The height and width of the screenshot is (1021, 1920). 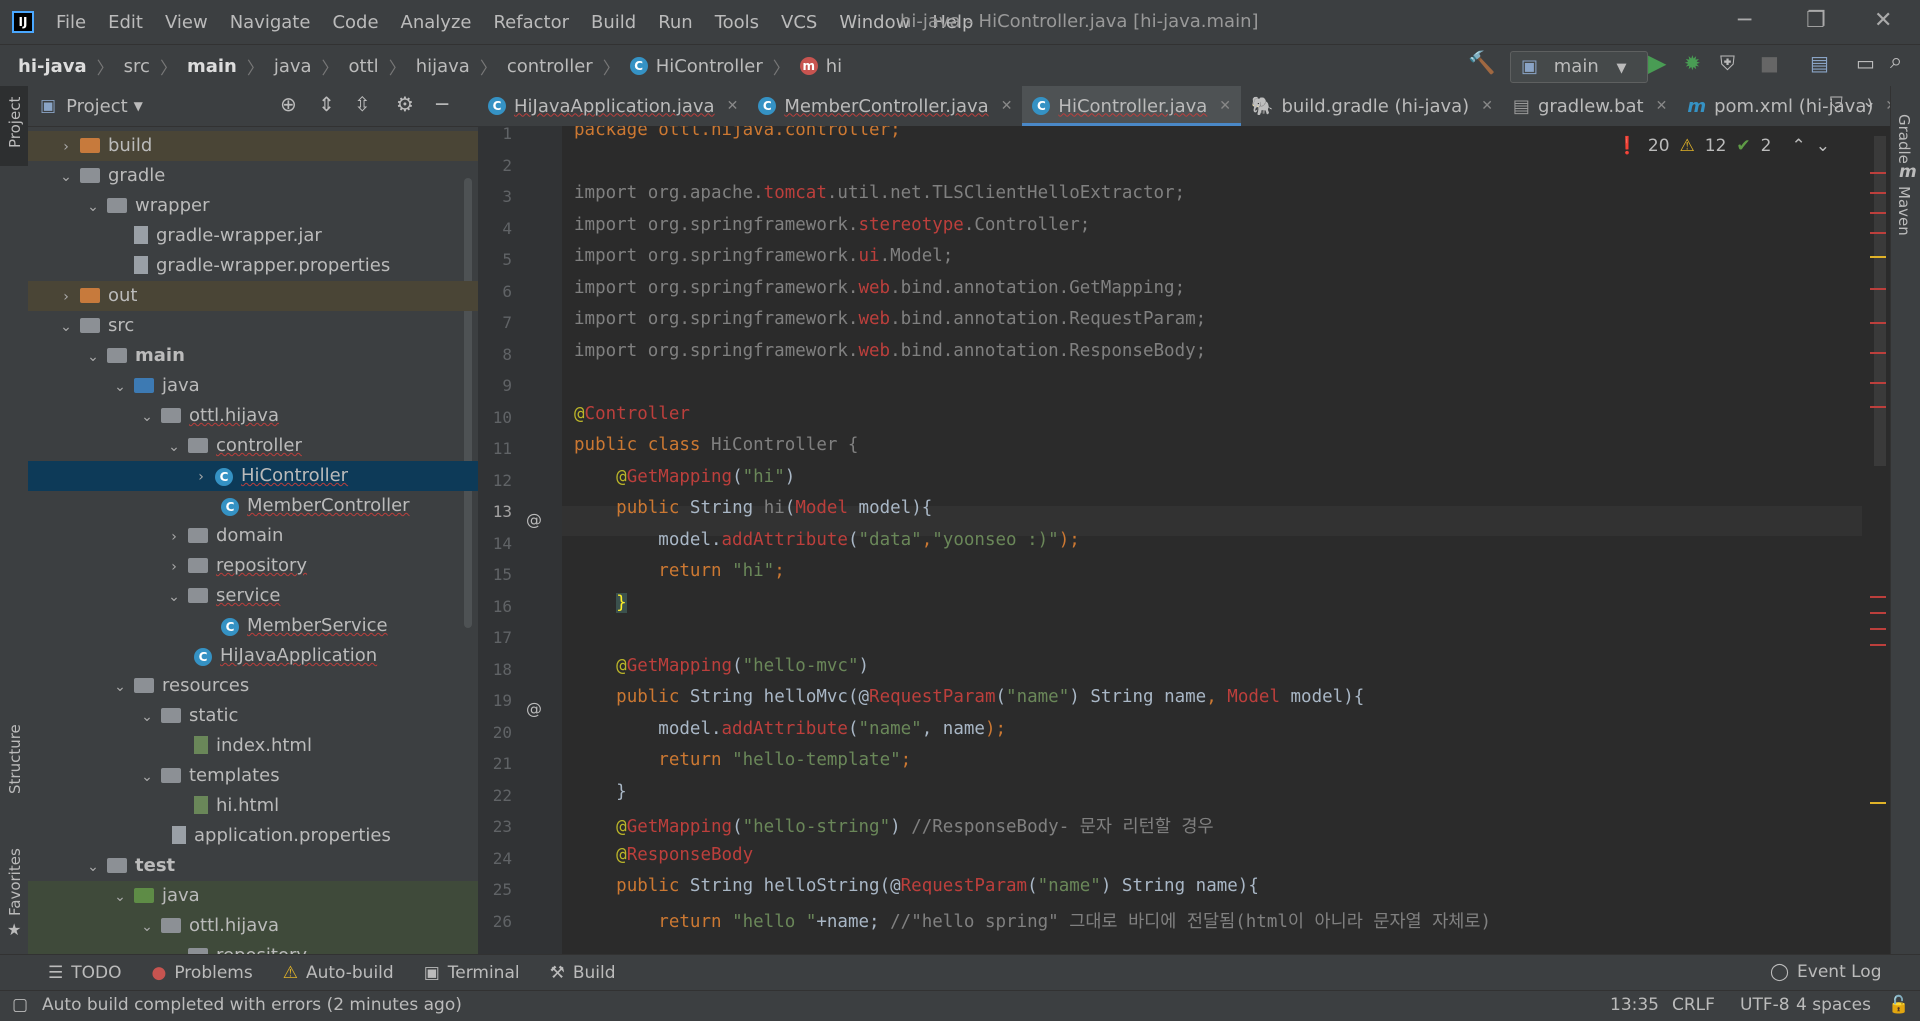 What do you see at coordinates (253, 656) in the screenshot?
I see `tree-item-hijavaapplication: C HiJavaApplication` at bounding box center [253, 656].